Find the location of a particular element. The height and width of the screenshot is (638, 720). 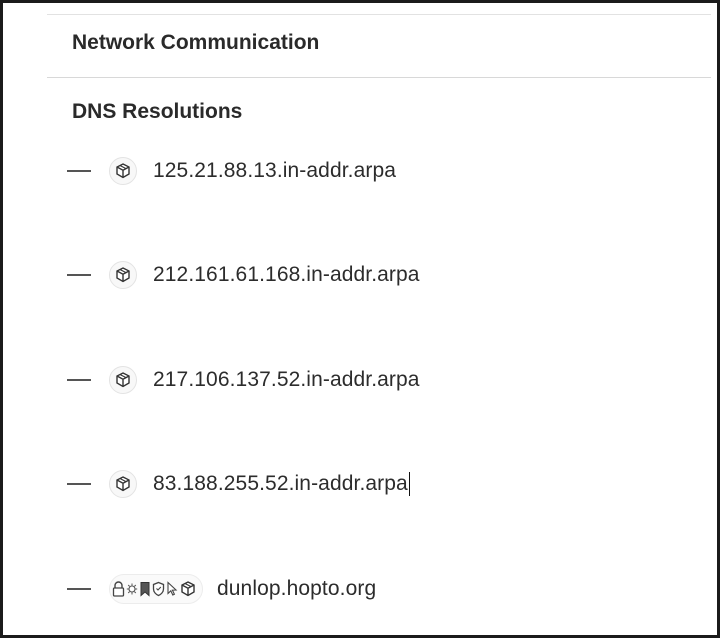

dns-hostname-text: 83.188.255.52.in-addr.arpa is located at coordinates (280, 483).